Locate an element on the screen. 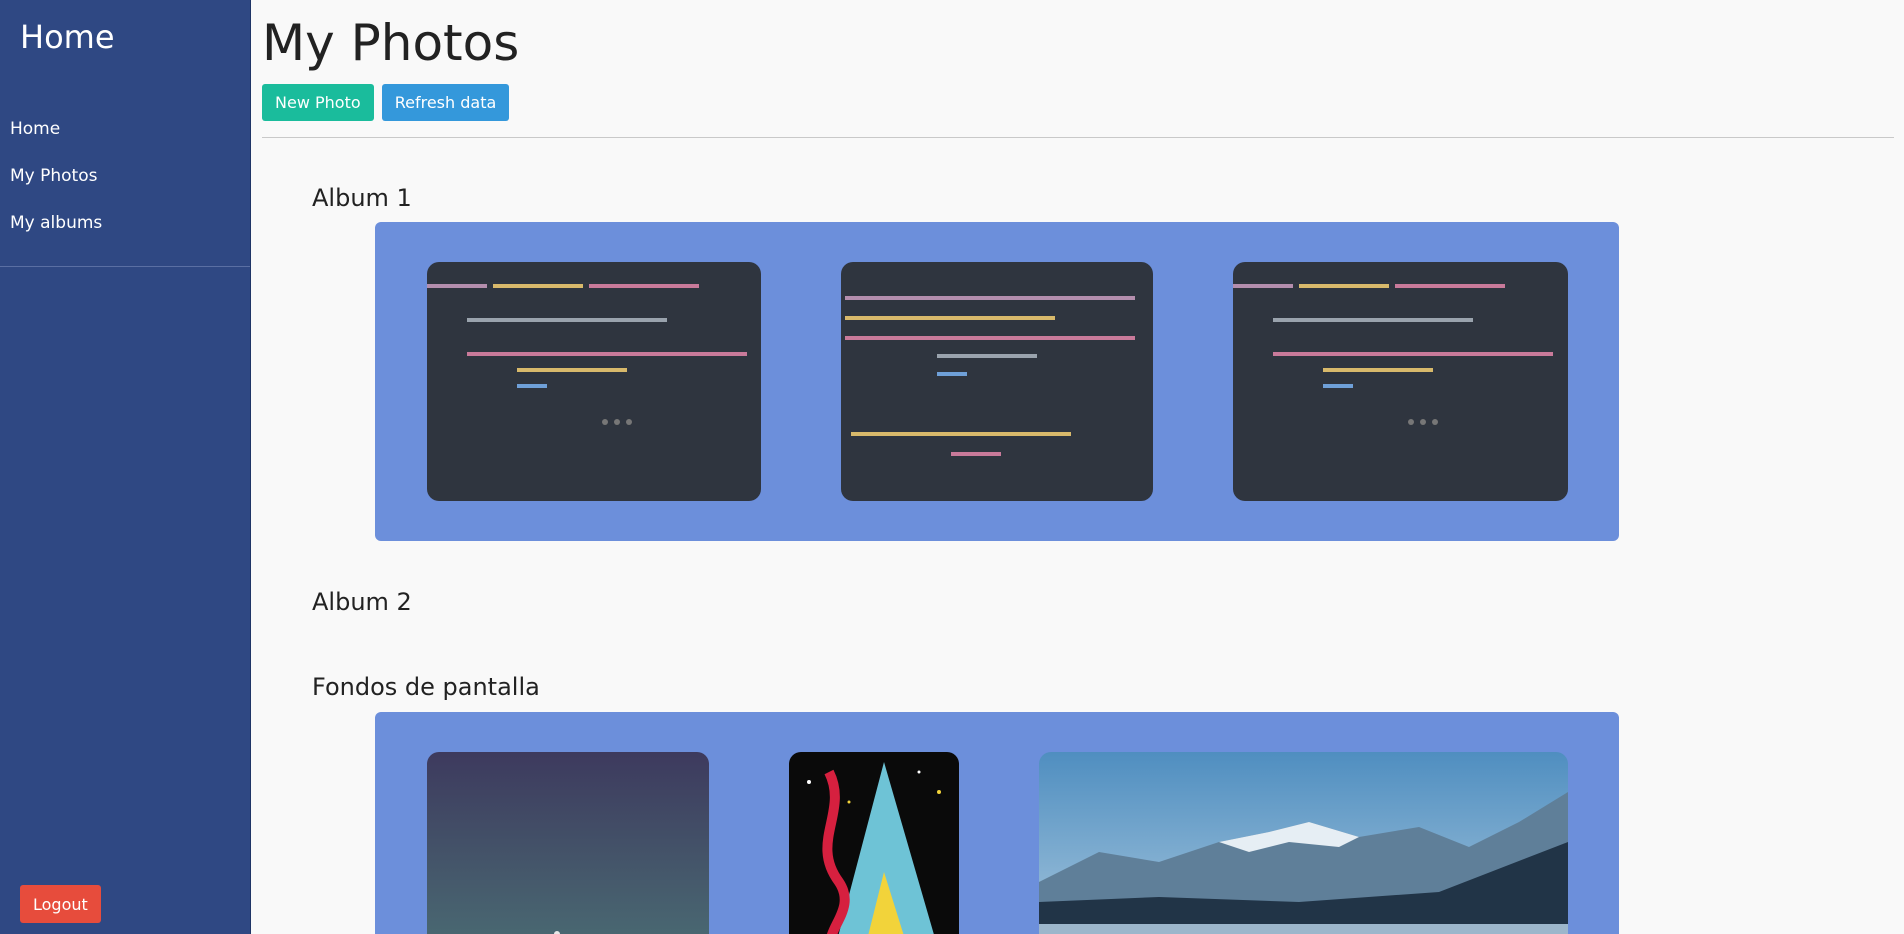  sidebar-item-my-albums: My albums is located at coordinates (125, 229).